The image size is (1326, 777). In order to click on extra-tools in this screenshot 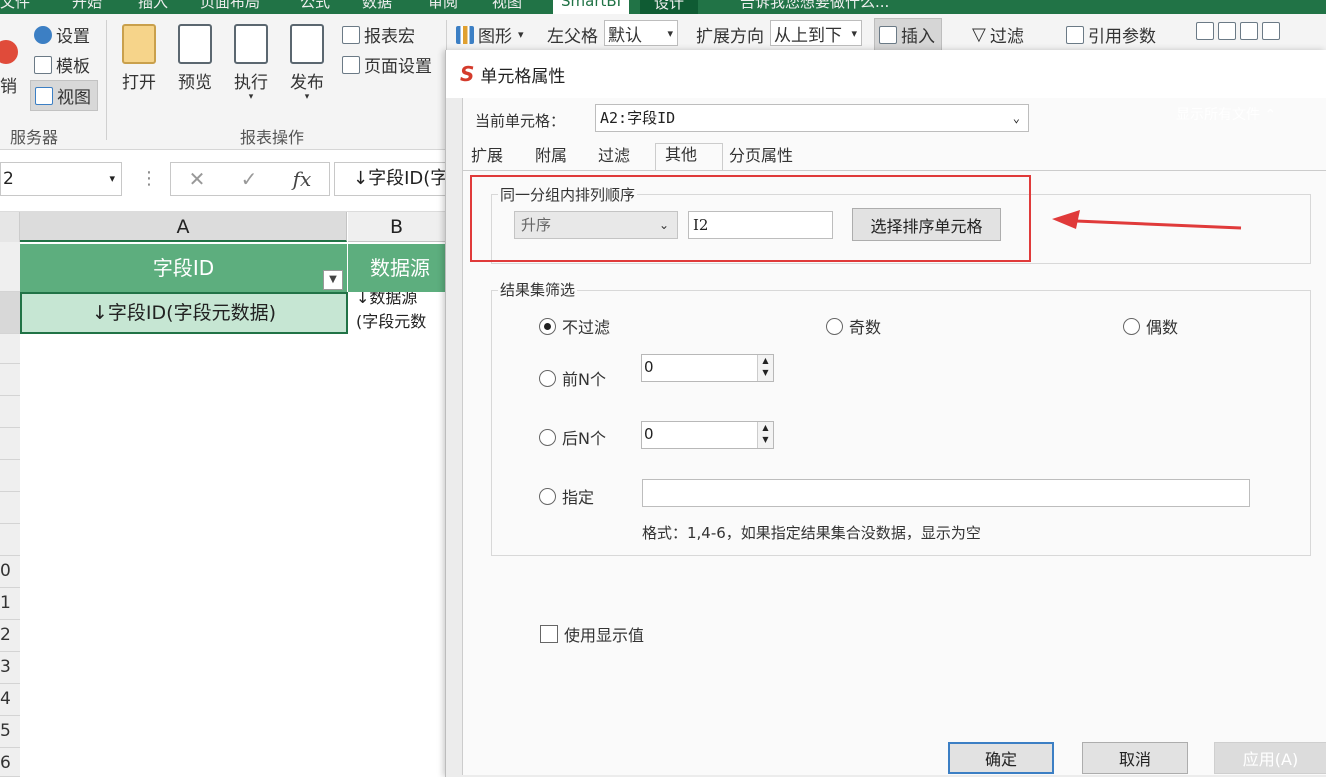, I will do `click(1240, 31)`.